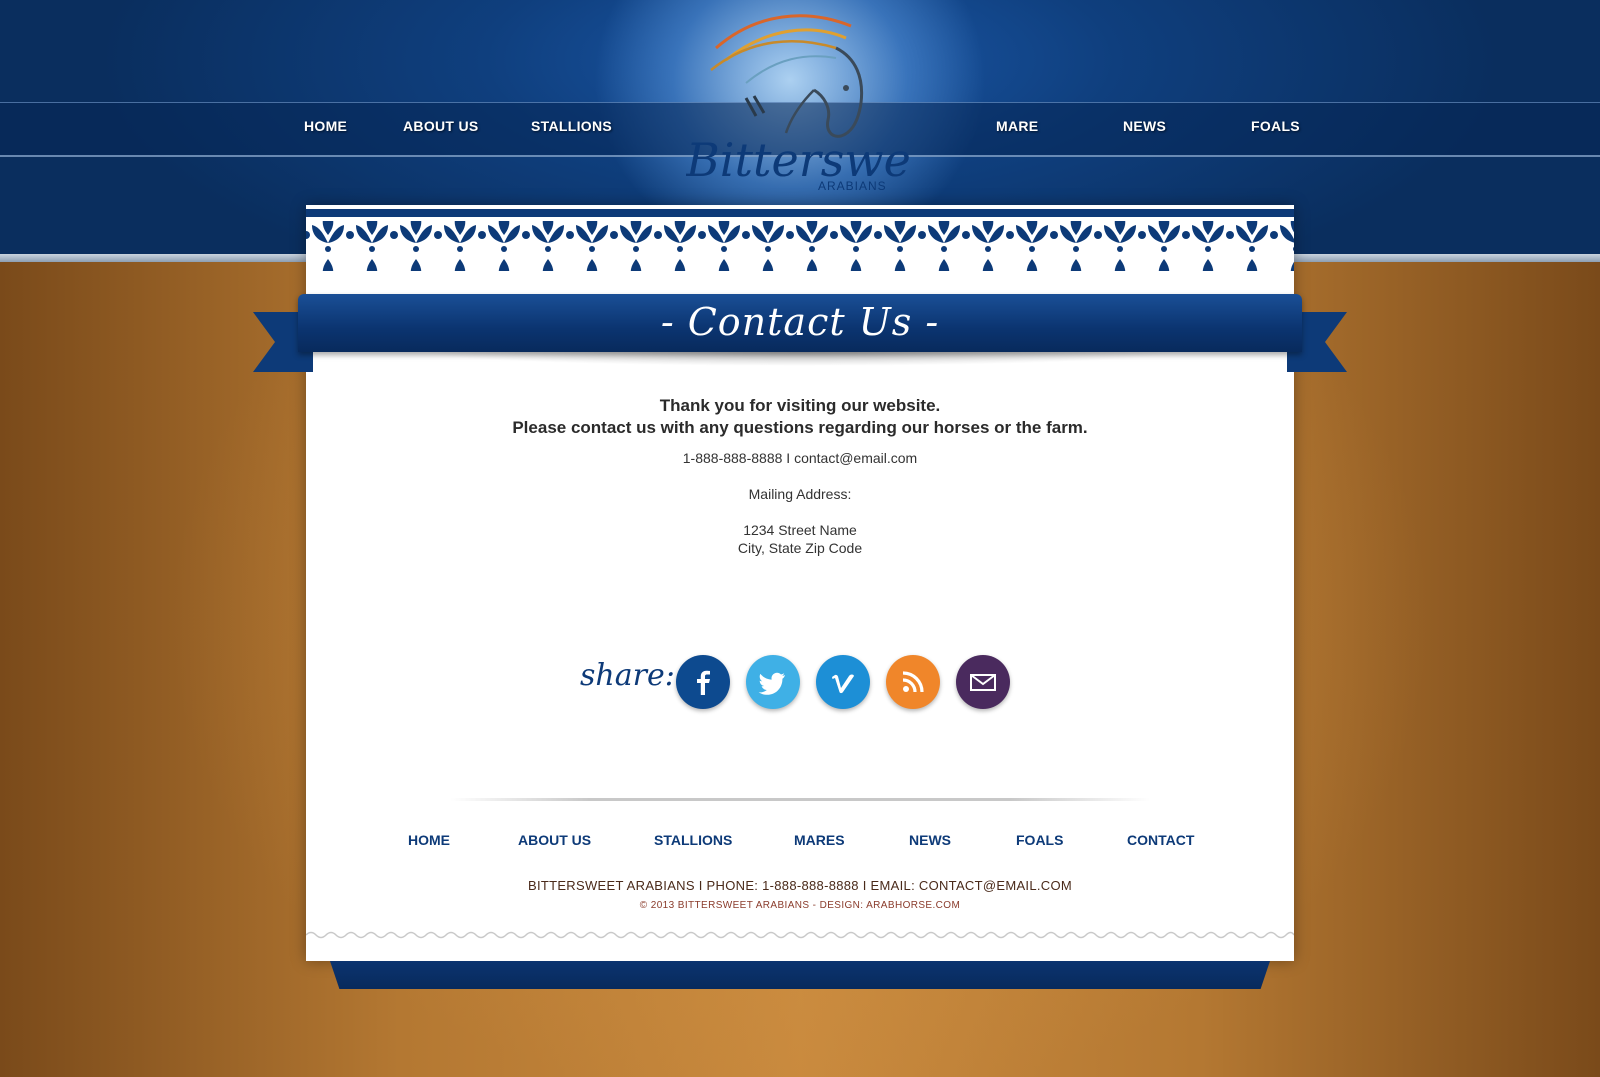 Image resolution: width=1600 pixels, height=1077 pixels. I want to click on nav-mare: MARE, so click(1017, 128).